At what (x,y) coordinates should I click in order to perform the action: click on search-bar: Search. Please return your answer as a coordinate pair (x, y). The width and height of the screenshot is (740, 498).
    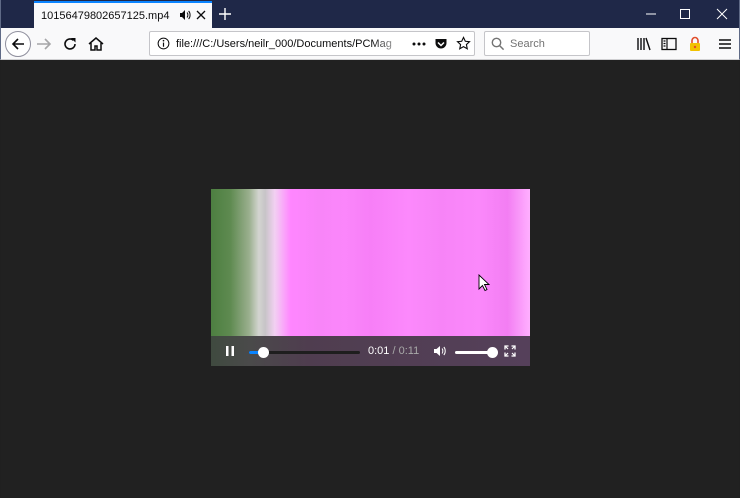
    Looking at the image, I should click on (537, 43).